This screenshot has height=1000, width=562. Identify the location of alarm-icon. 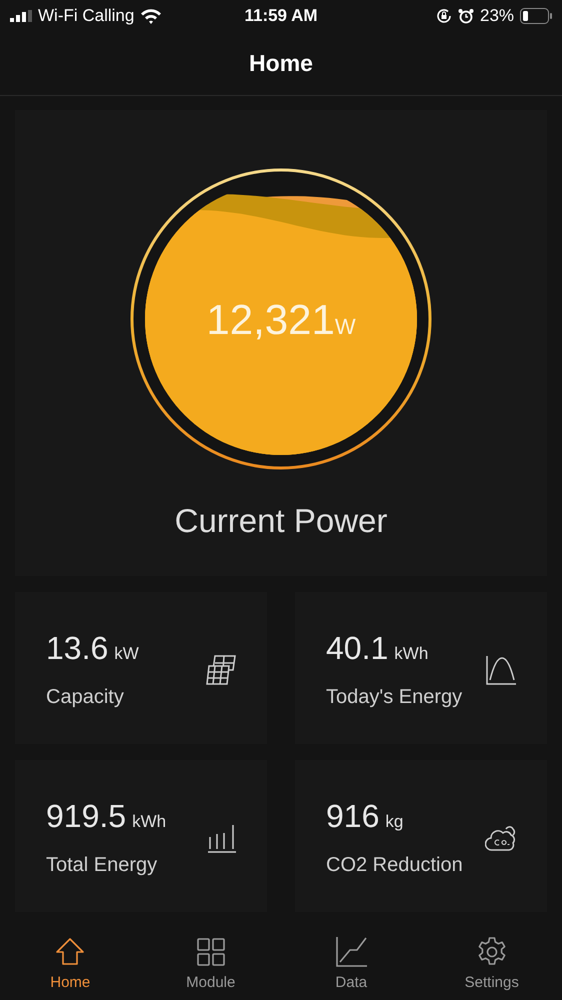
(466, 16).